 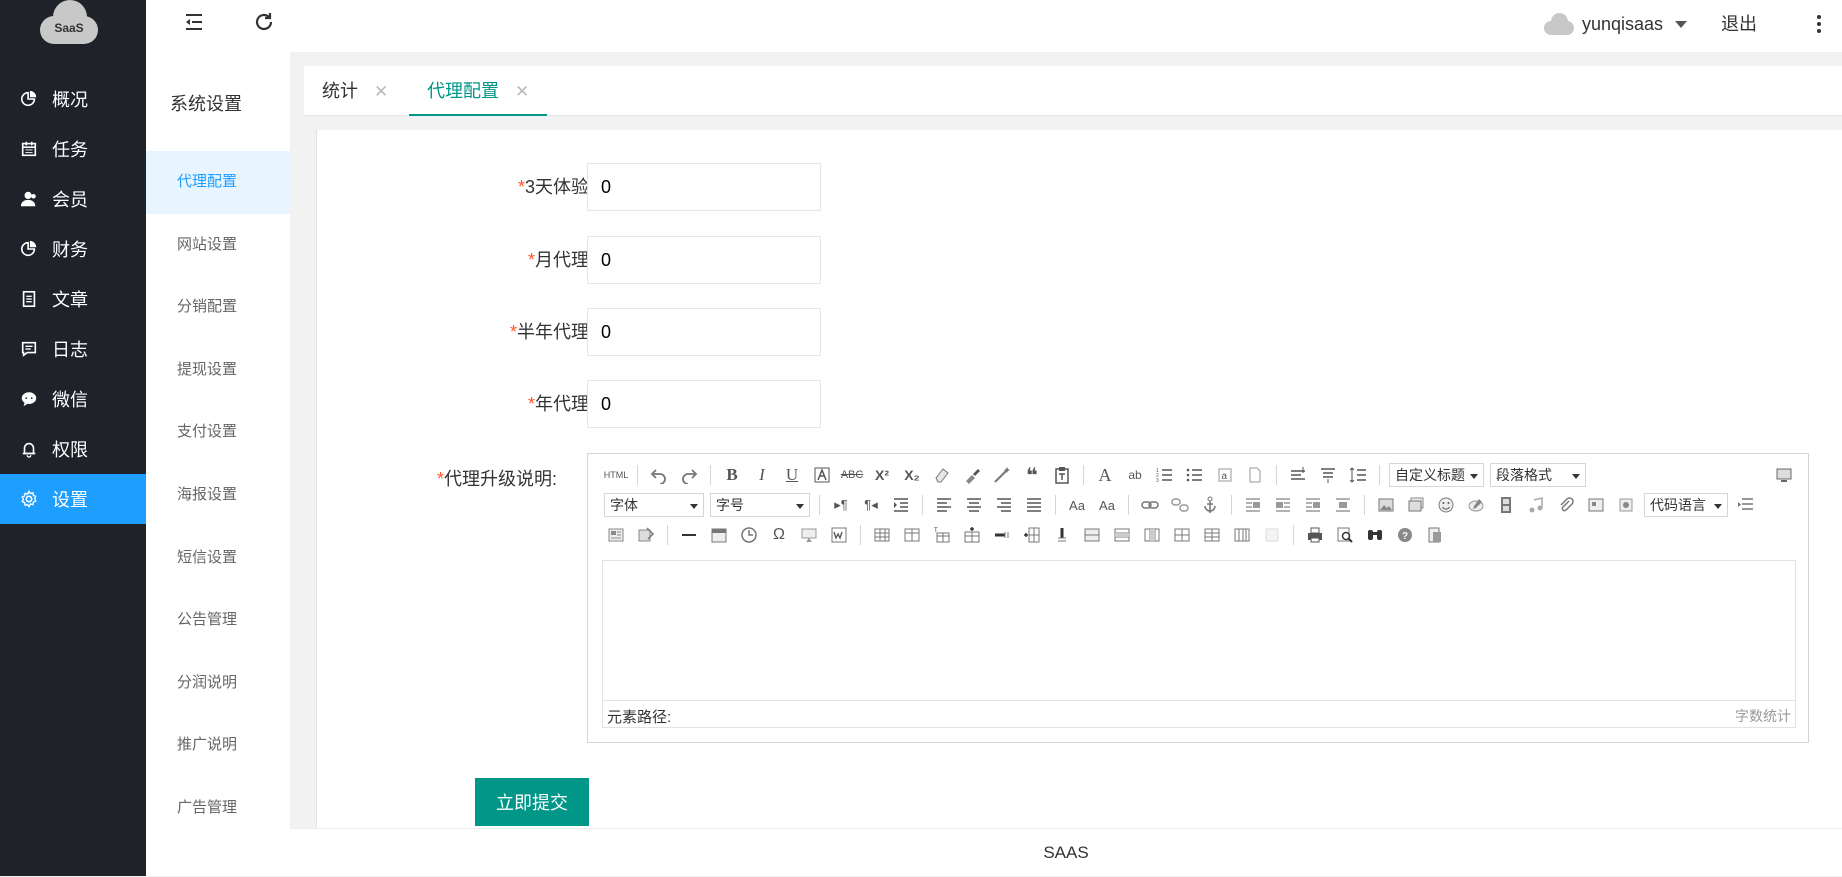 What do you see at coordinates (1536, 505) in the screenshot?
I see `music-icon` at bounding box center [1536, 505].